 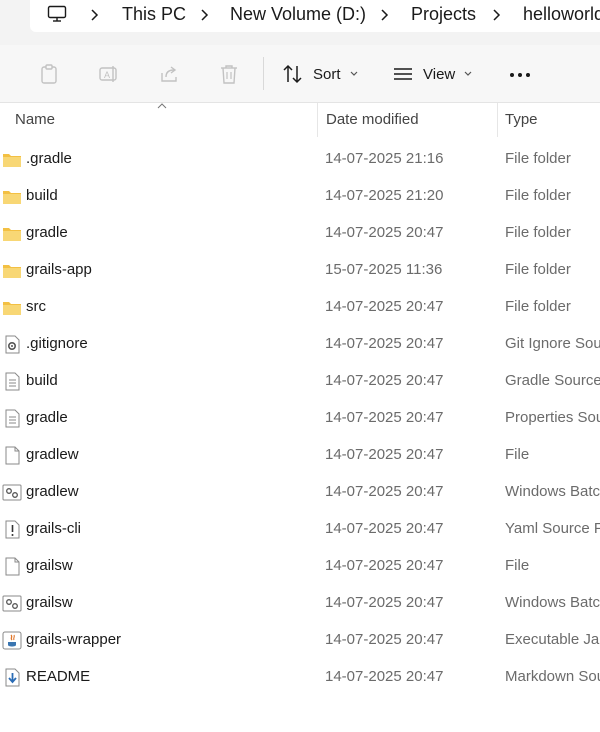 What do you see at coordinates (169, 74) in the screenshot?
I see `share-icon` at bounding box center [169, 74].